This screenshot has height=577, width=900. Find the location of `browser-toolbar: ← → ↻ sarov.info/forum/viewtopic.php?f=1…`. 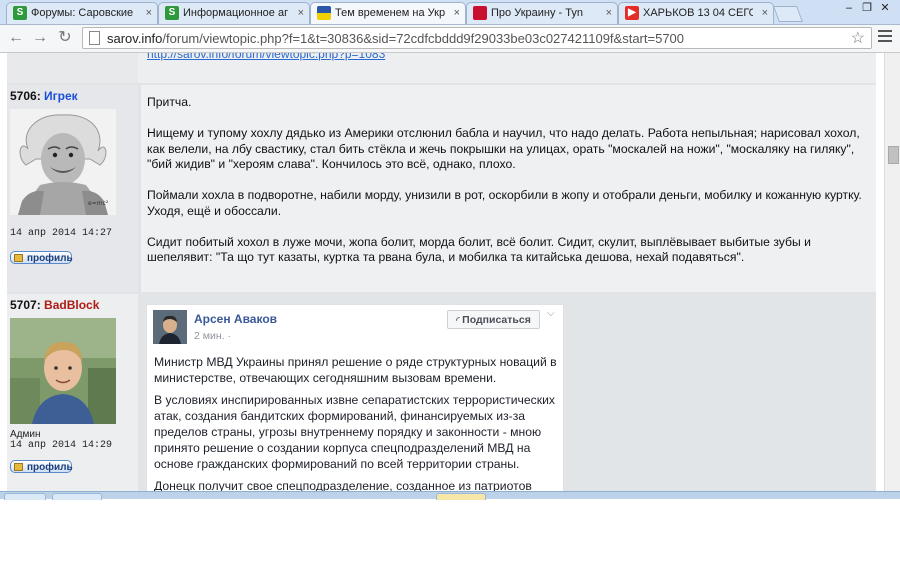

browser-toolbar: ← → ↻ sarov.info/forum/viewtopic.php?f=1… is located at coordinates (450, 39).